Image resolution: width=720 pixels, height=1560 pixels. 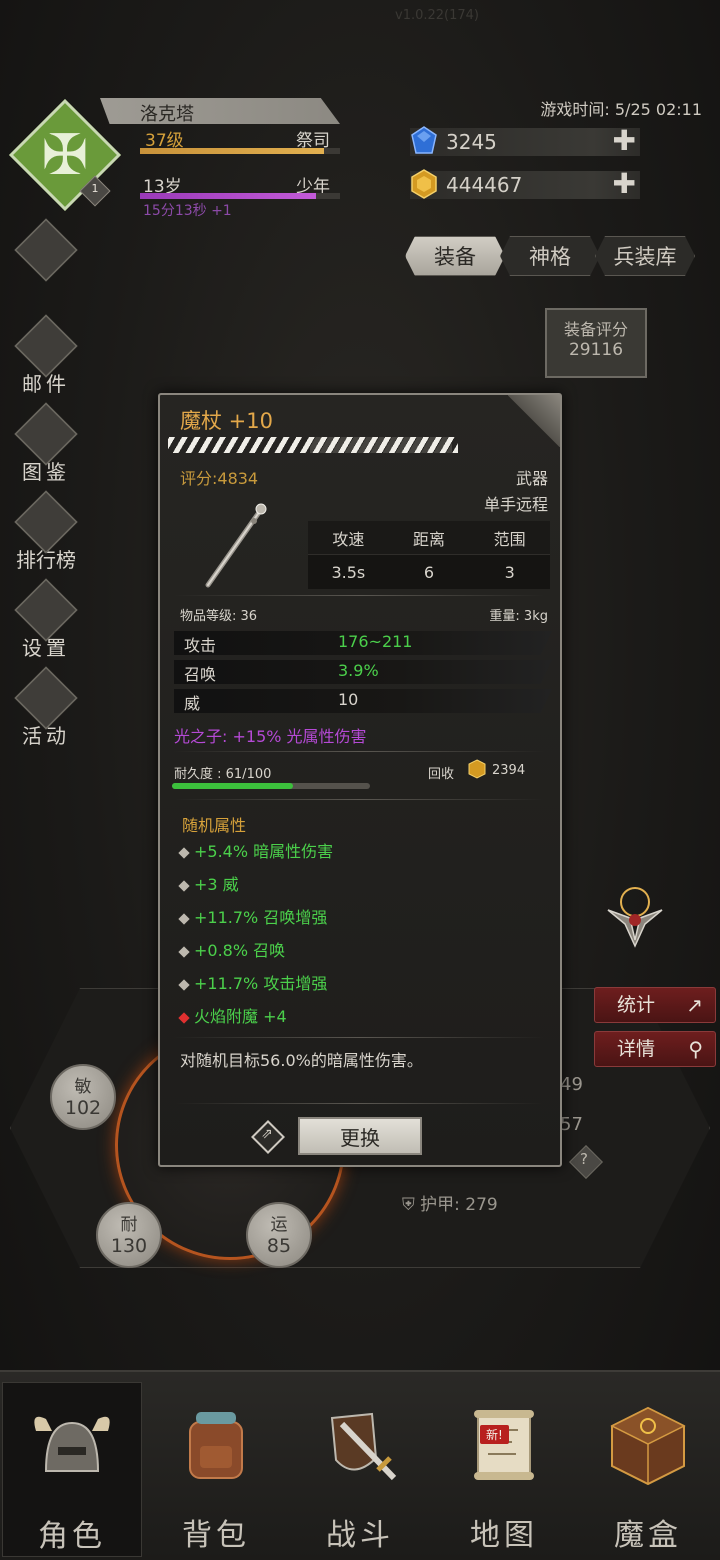 What do you see at coordinates (450, 1202) in the screenshot?
I see `armor-stat: ⛨ 护甲: 279` at bounding box center [450, 1202].